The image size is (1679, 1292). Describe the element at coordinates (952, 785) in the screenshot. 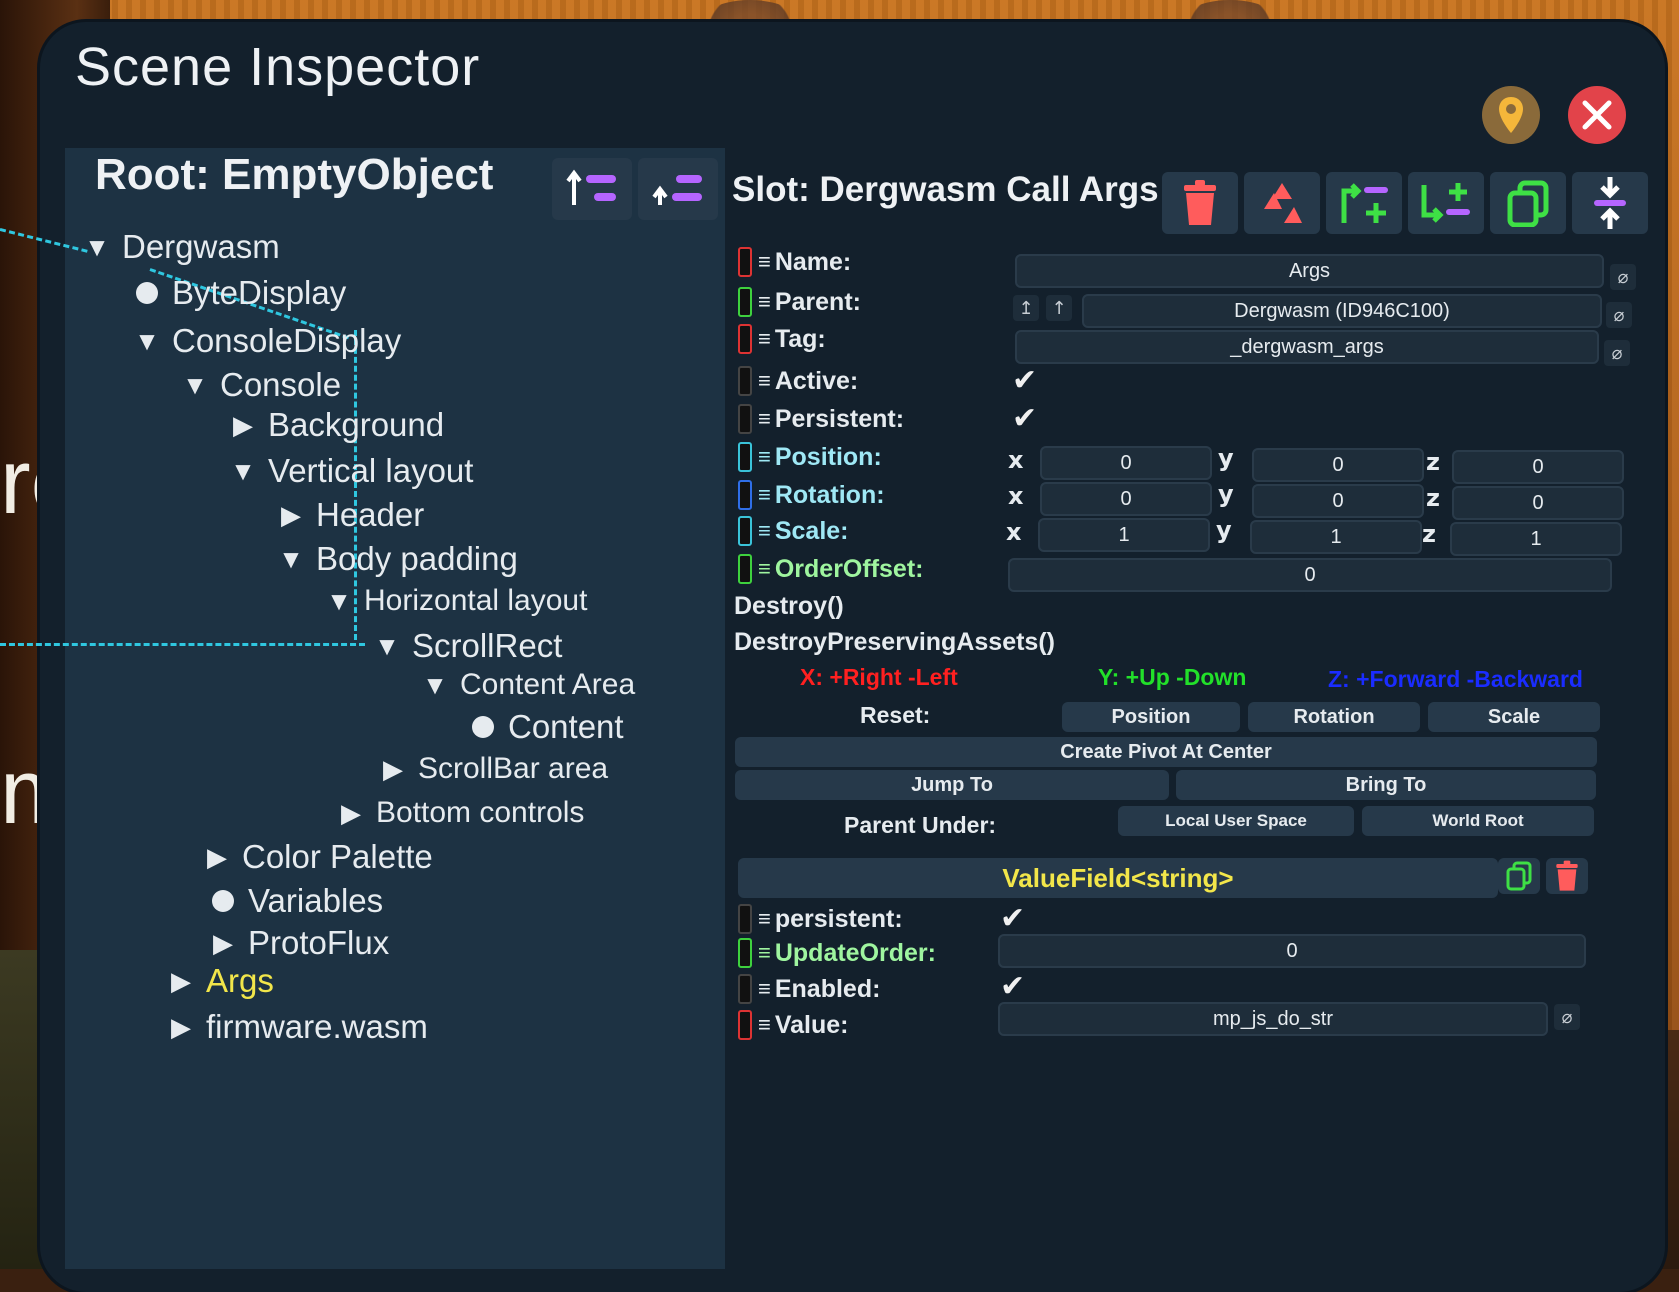

I see `jump-to-button: Jump To` at that location.